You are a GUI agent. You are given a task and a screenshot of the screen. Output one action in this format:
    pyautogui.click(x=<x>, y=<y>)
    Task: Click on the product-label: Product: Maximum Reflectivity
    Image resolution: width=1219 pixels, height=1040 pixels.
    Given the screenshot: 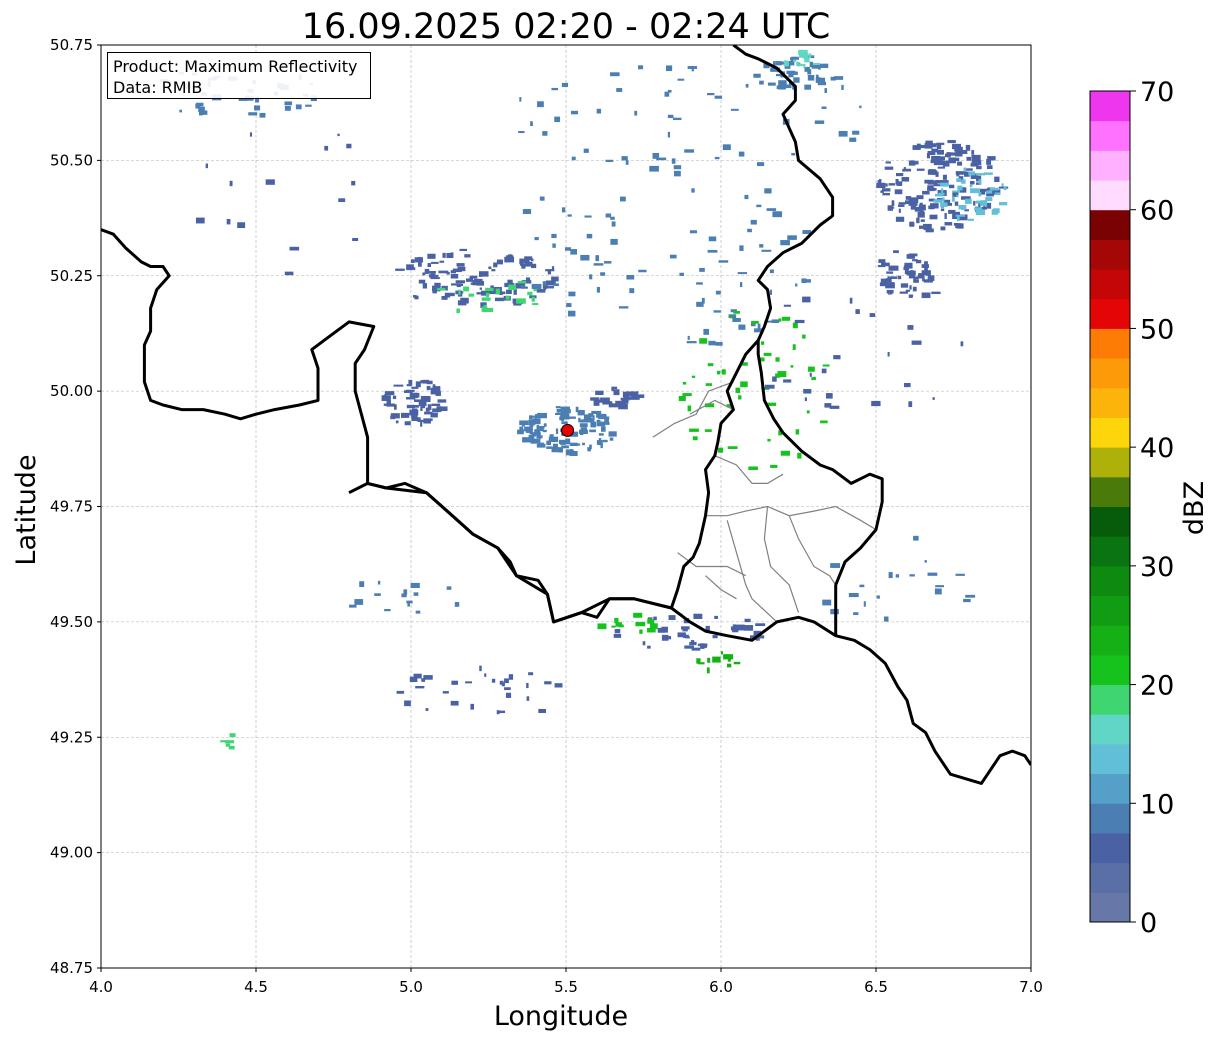 What is the action you would take?
    pyautogui.click(x=235, y=66)
    